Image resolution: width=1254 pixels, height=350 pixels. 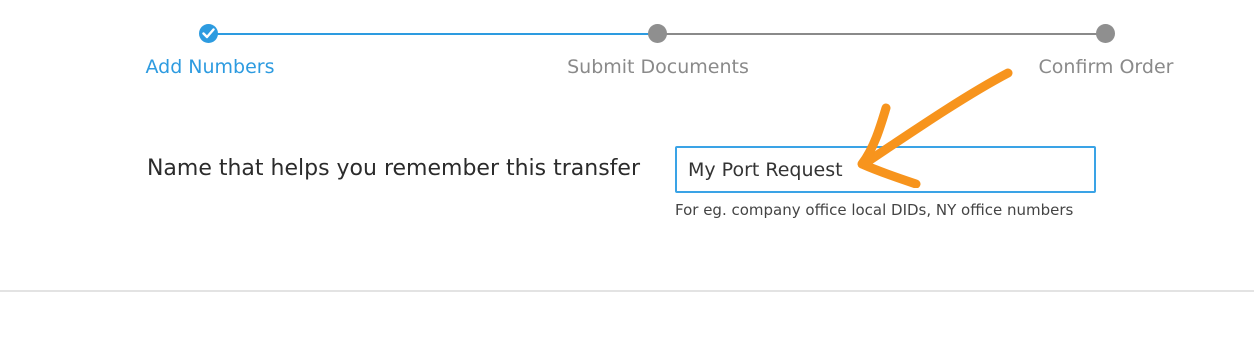 What do you see at coordinates (881, 34) in the screenshot?
I see `step-connector-pending` at bounding box center [881, 34].